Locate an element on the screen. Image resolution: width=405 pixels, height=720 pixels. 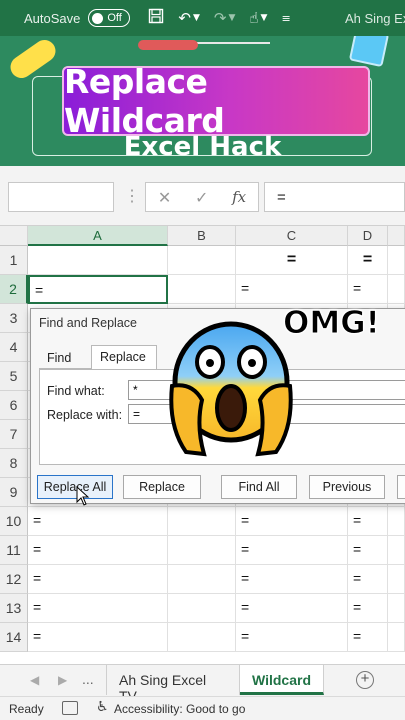
column-header-a: A is located at coordinates (98, 236).